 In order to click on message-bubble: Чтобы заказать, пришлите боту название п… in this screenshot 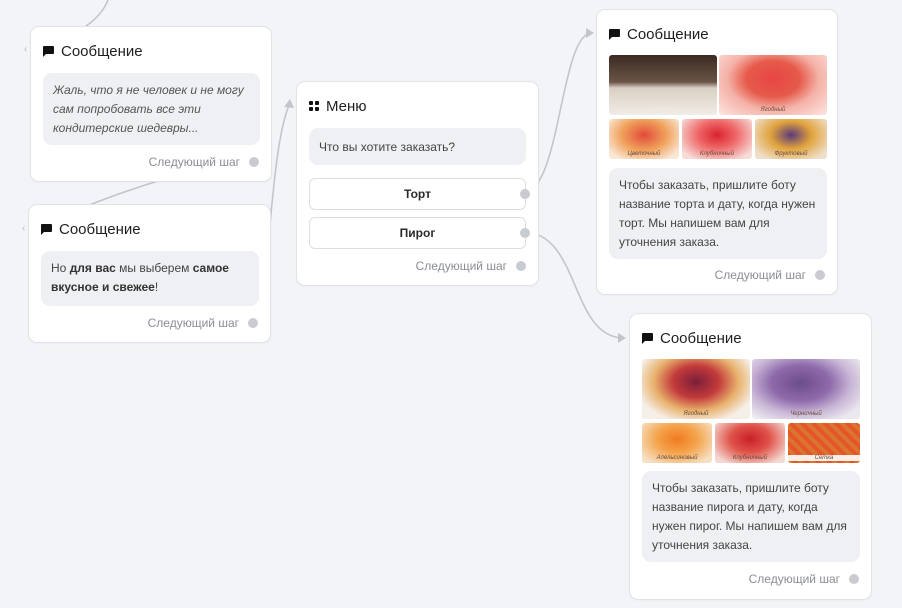, I will do `click(751, 516)`.